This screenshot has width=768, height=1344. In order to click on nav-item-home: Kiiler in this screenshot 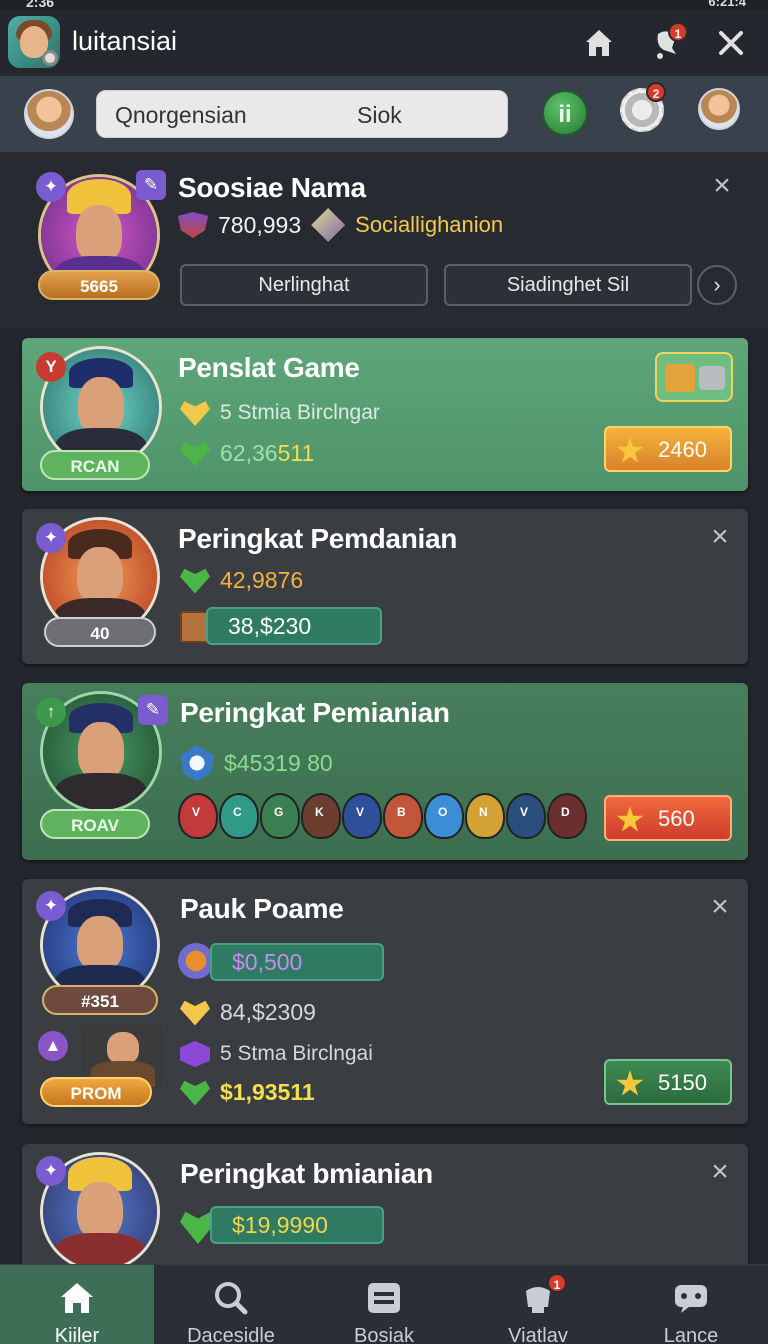, I will do `click(77, 1304)`.